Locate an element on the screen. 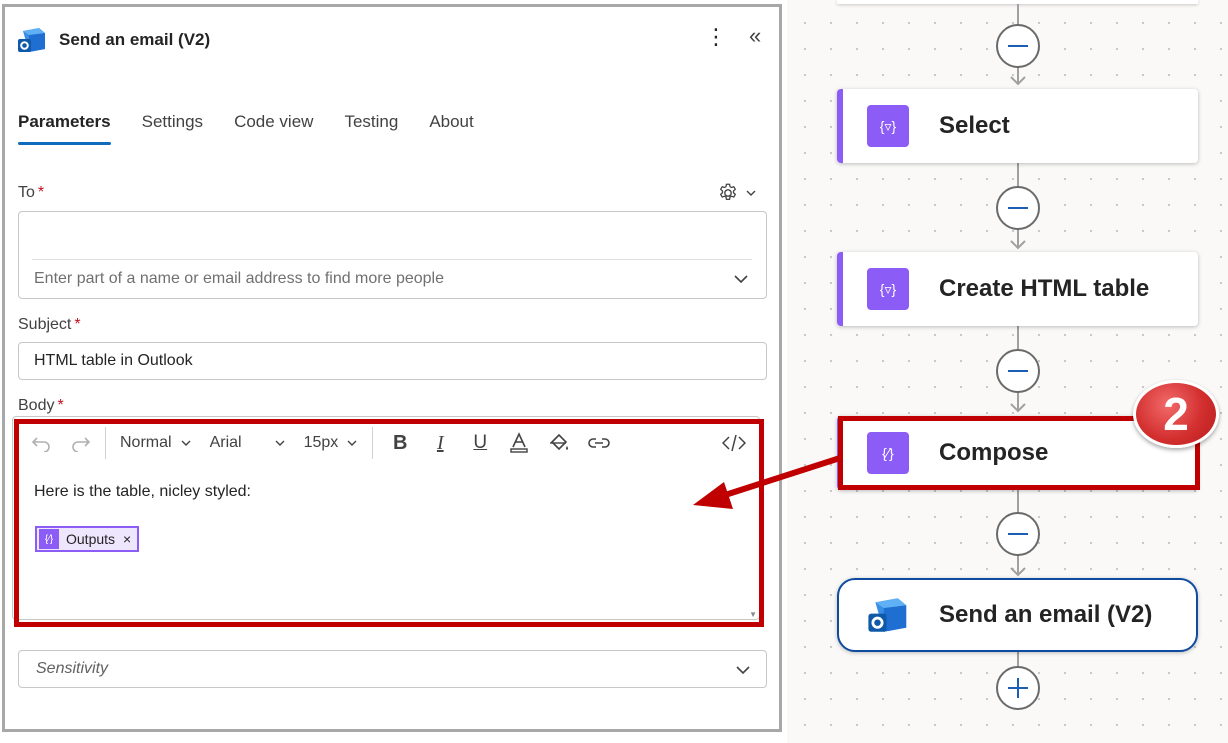 The image size is (1228, 743). node-label: Send an email (V2) is located at coordinates (1046, 614).